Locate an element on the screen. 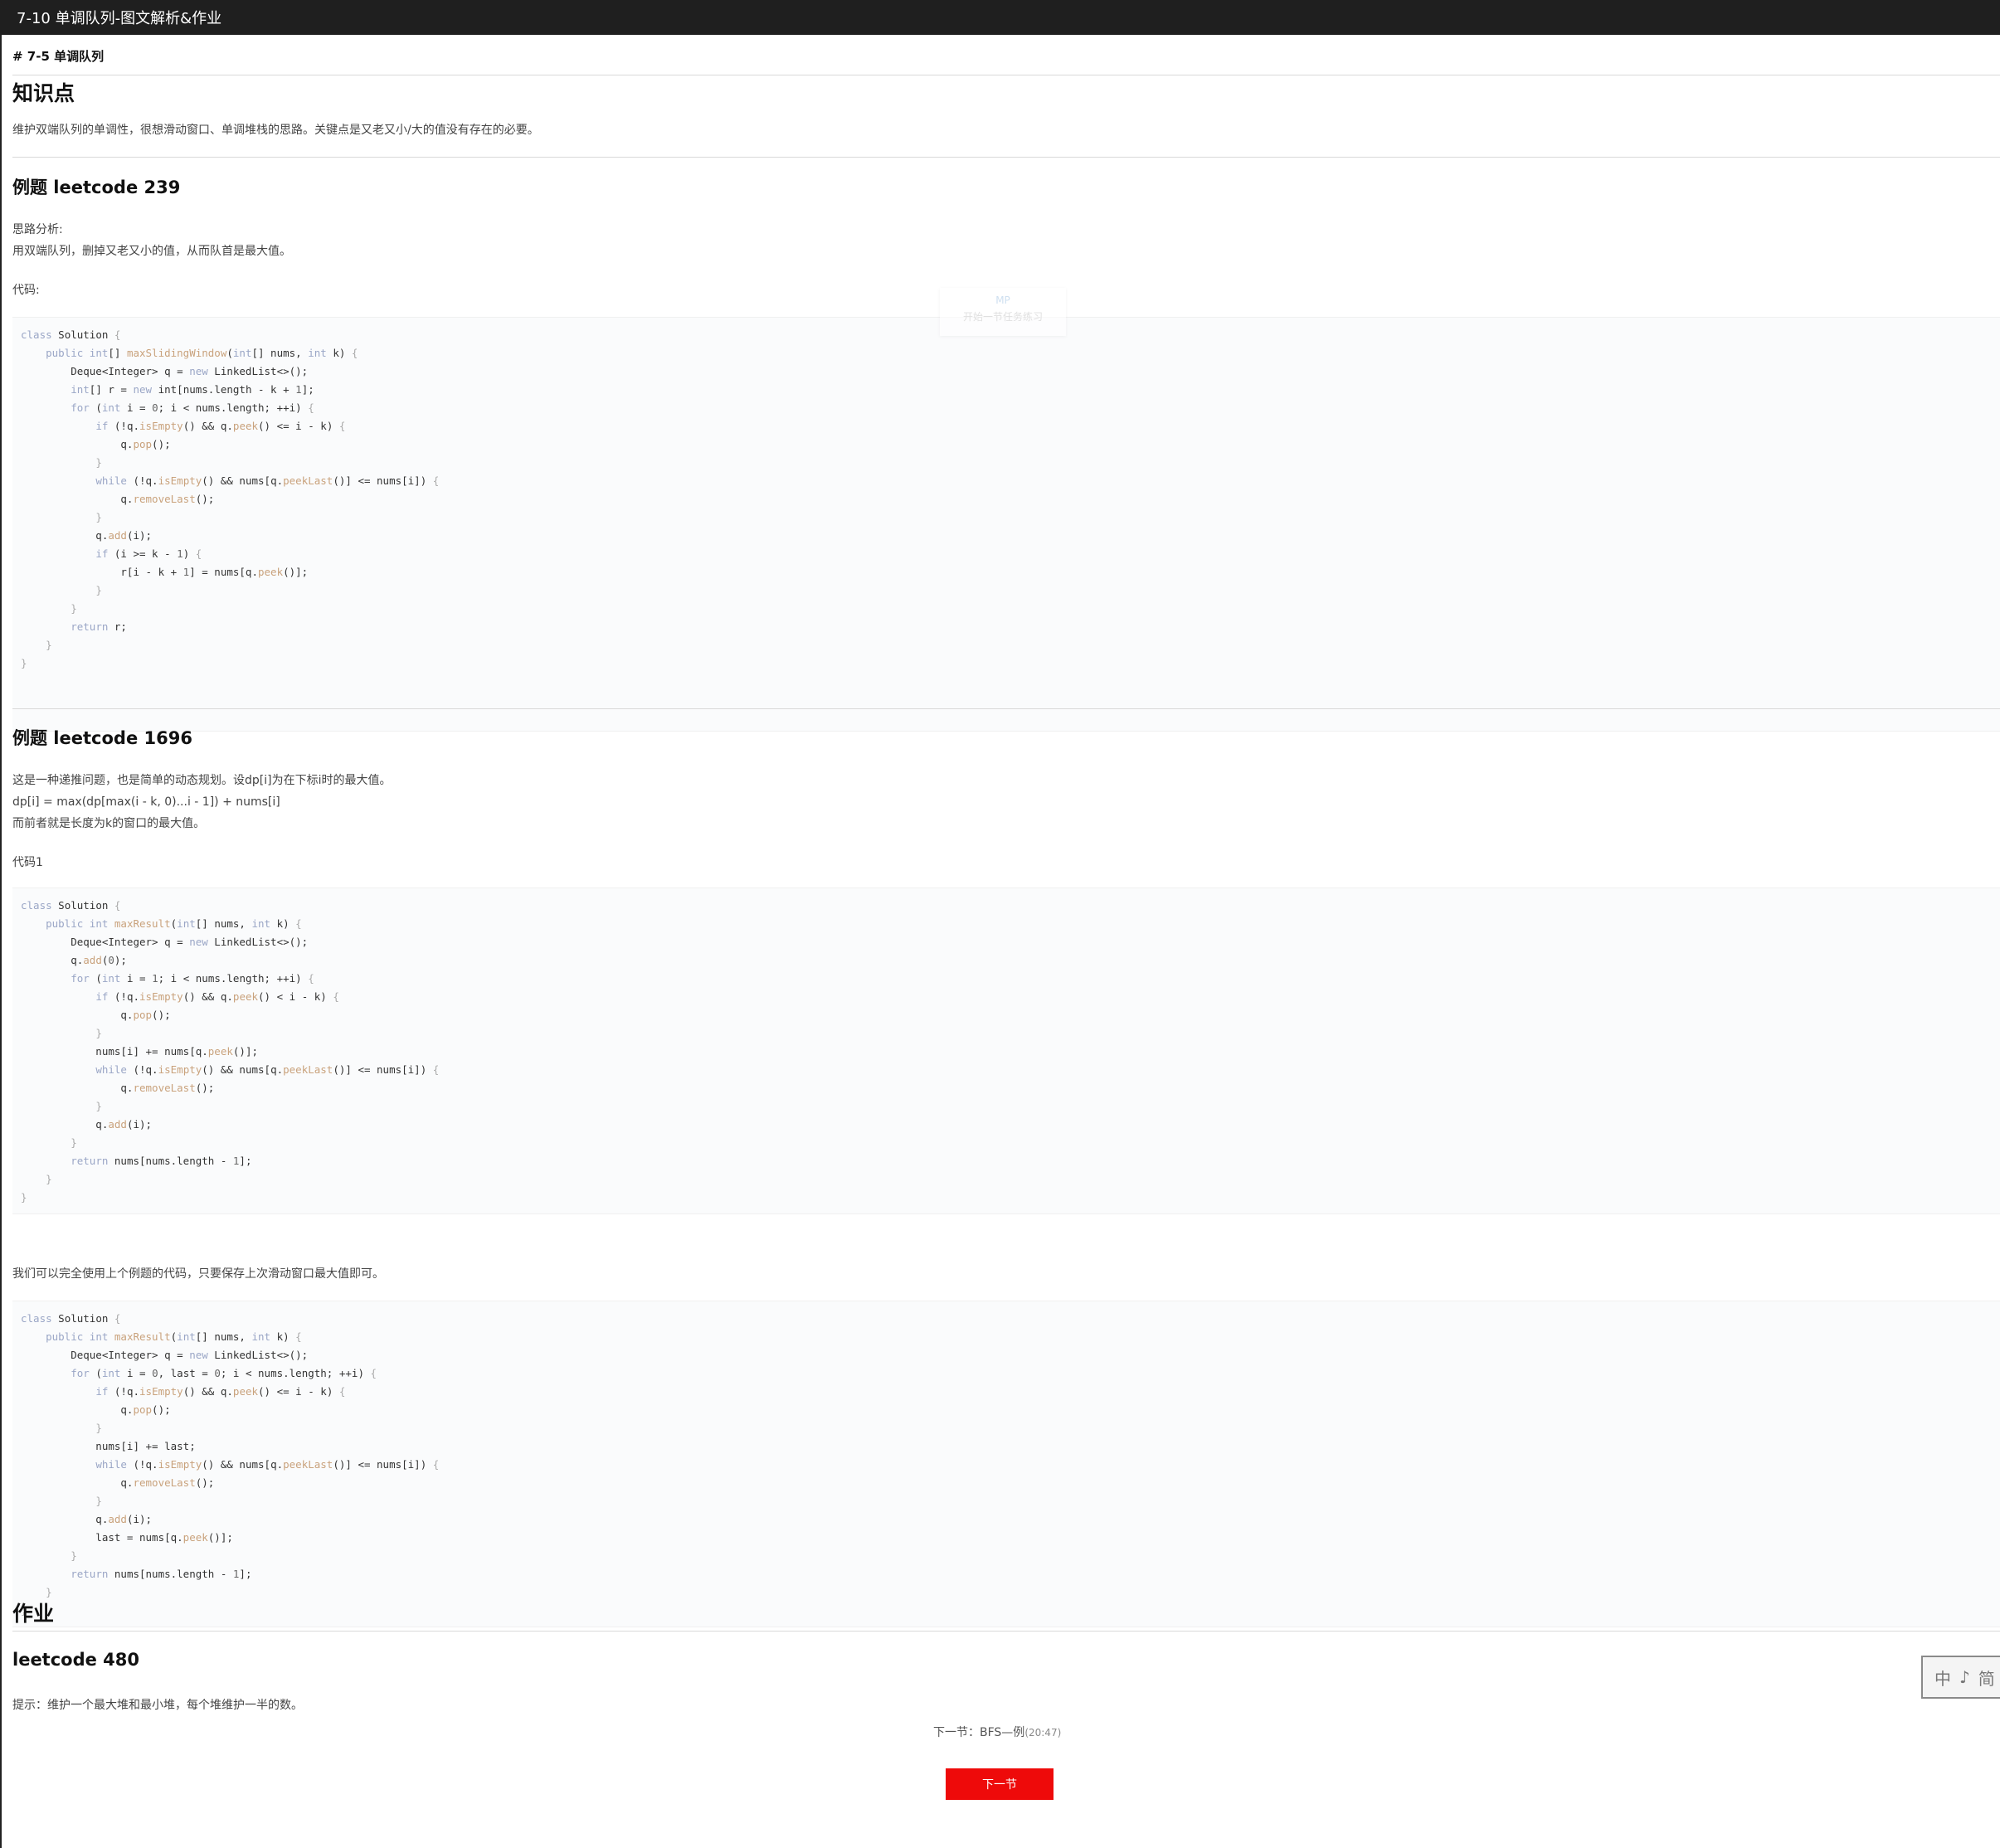 Image resolution: width=2000 pixels, height=1848 pixels. floating-card-line1: MP is located at coordinates (1002, 300).